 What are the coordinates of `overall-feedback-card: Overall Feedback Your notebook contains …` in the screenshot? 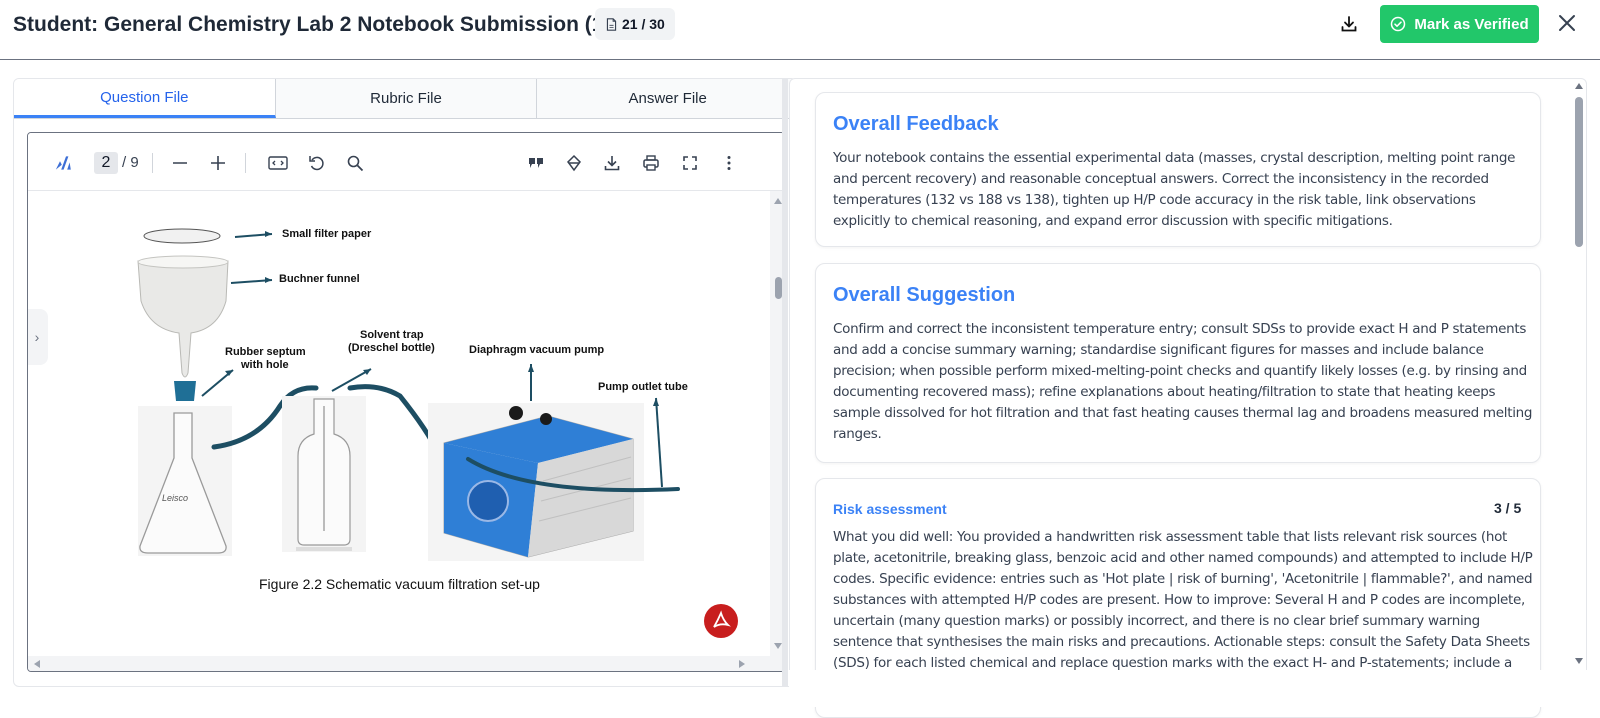 It's located at (1178, 169).